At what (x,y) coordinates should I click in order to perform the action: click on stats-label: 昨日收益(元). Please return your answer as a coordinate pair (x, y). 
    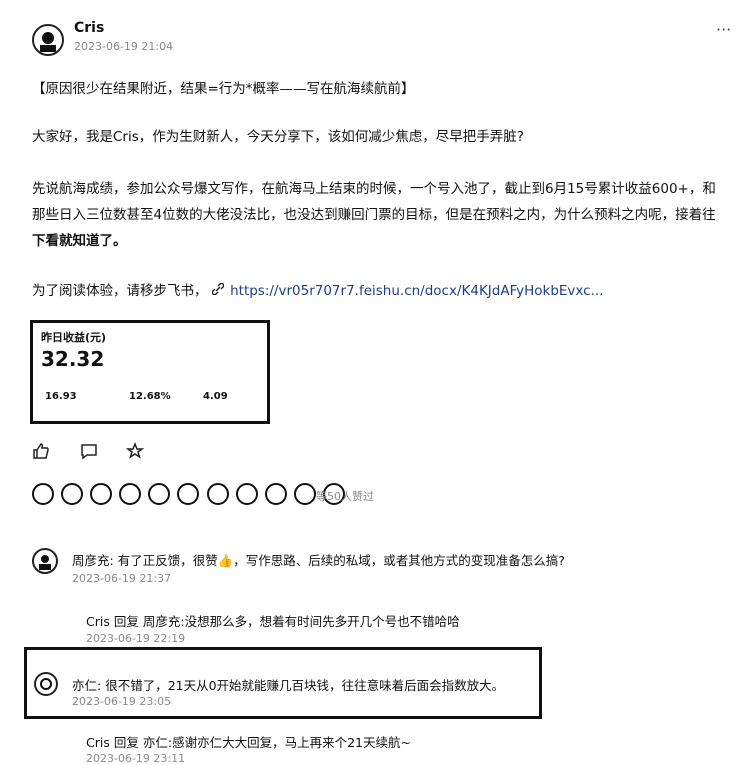
    Looking at the image, I should click on (74, 337).